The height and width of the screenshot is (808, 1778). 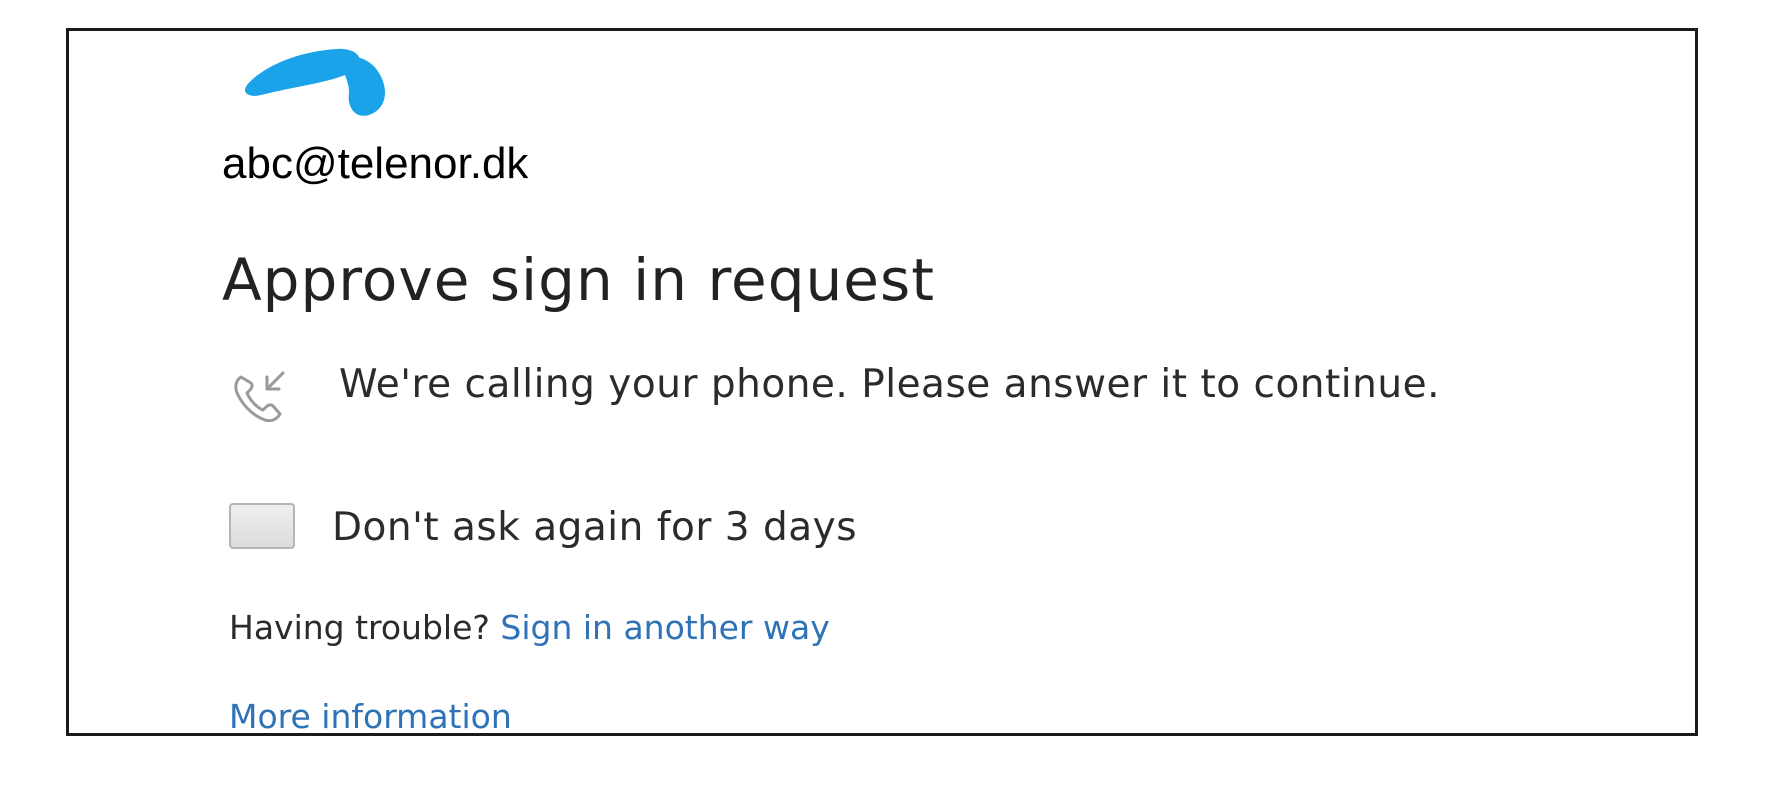 What do you see at coordinates (262, 526) in the screenshot?
I see `dont-ask-again-checkbox` at bounding box center [262, 526].